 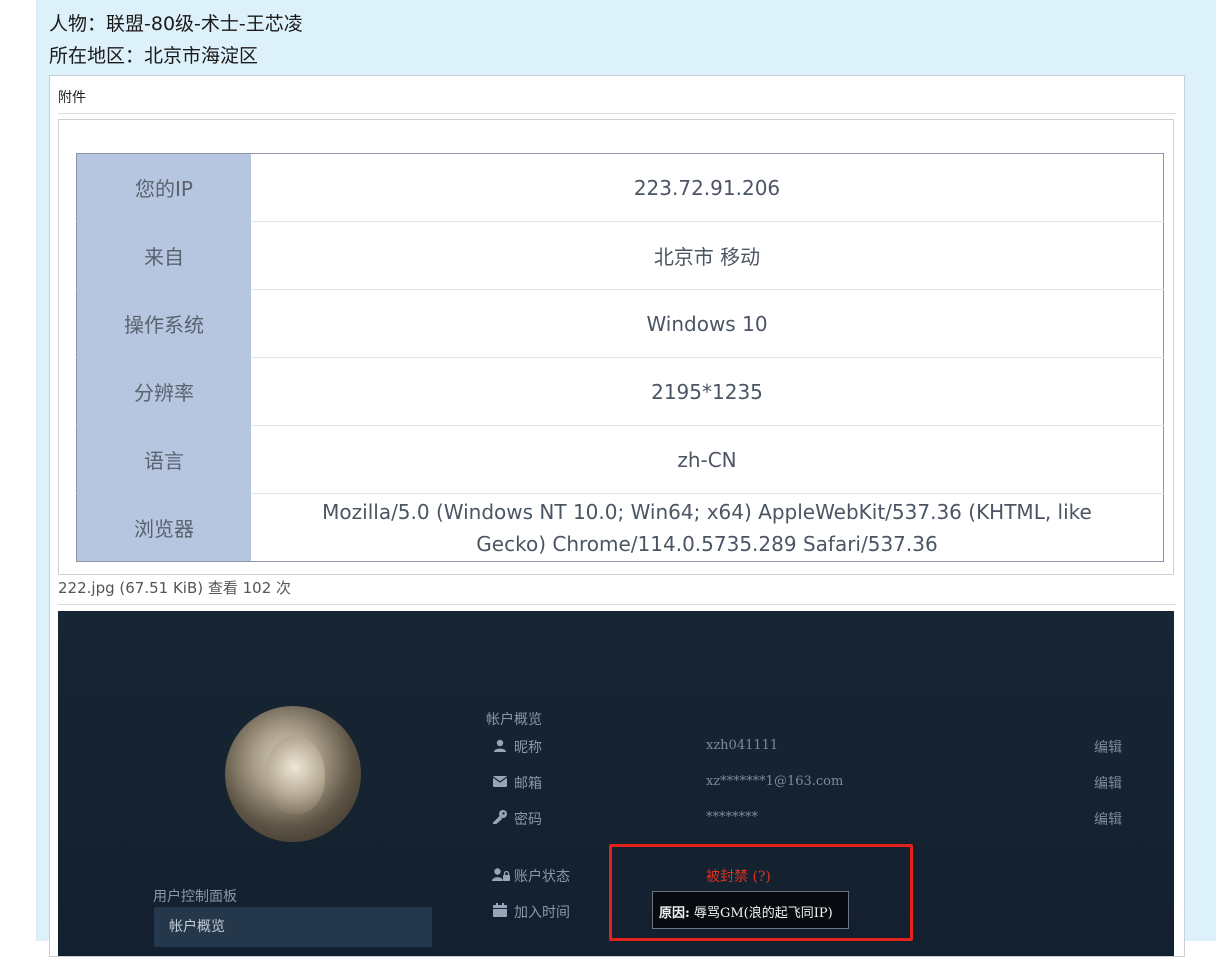 What do you see at coordinates (707, 255) in the screenshot?
I see `row-value: 北京市 移动` at bounding box center [707, 255].